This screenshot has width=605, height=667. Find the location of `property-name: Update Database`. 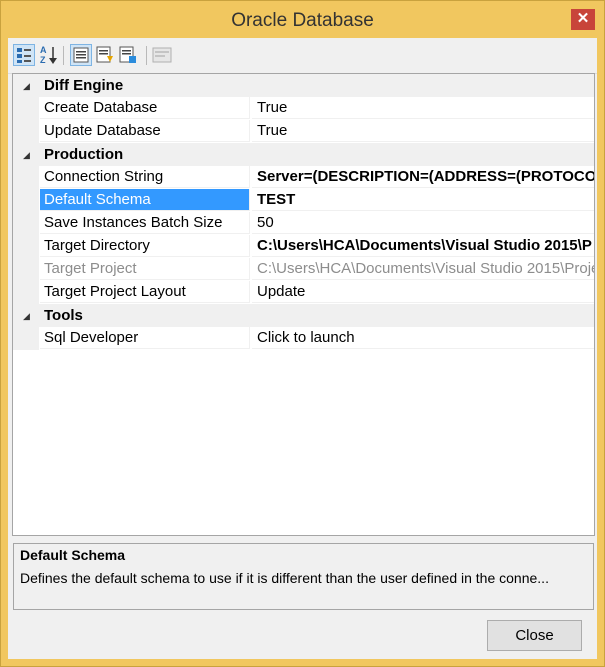

property-name: Update Database is located at coordinates (145, 131).